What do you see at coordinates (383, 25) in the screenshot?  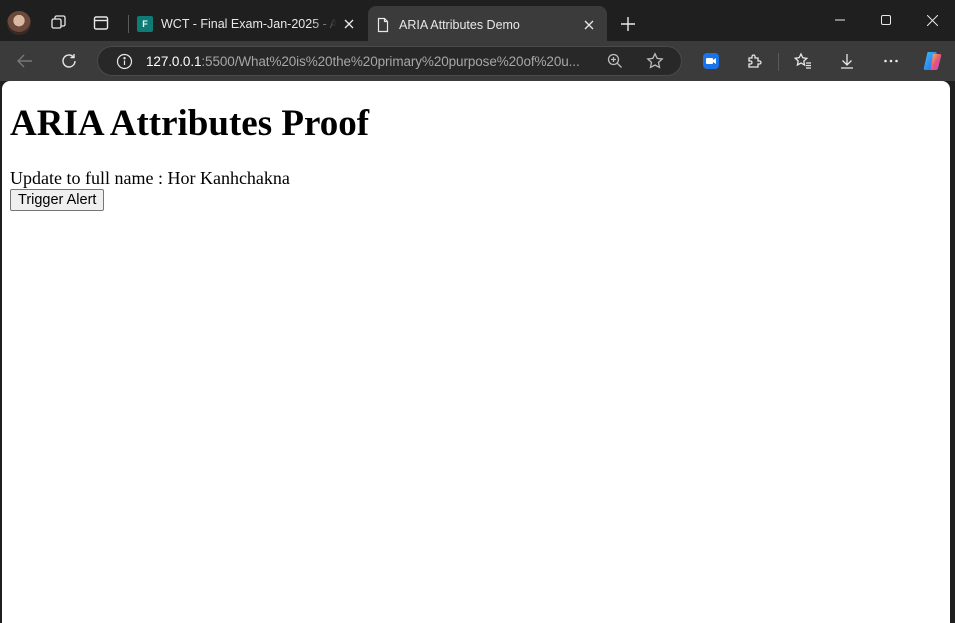 I see `document-icon` at bounding box center [383, 25].